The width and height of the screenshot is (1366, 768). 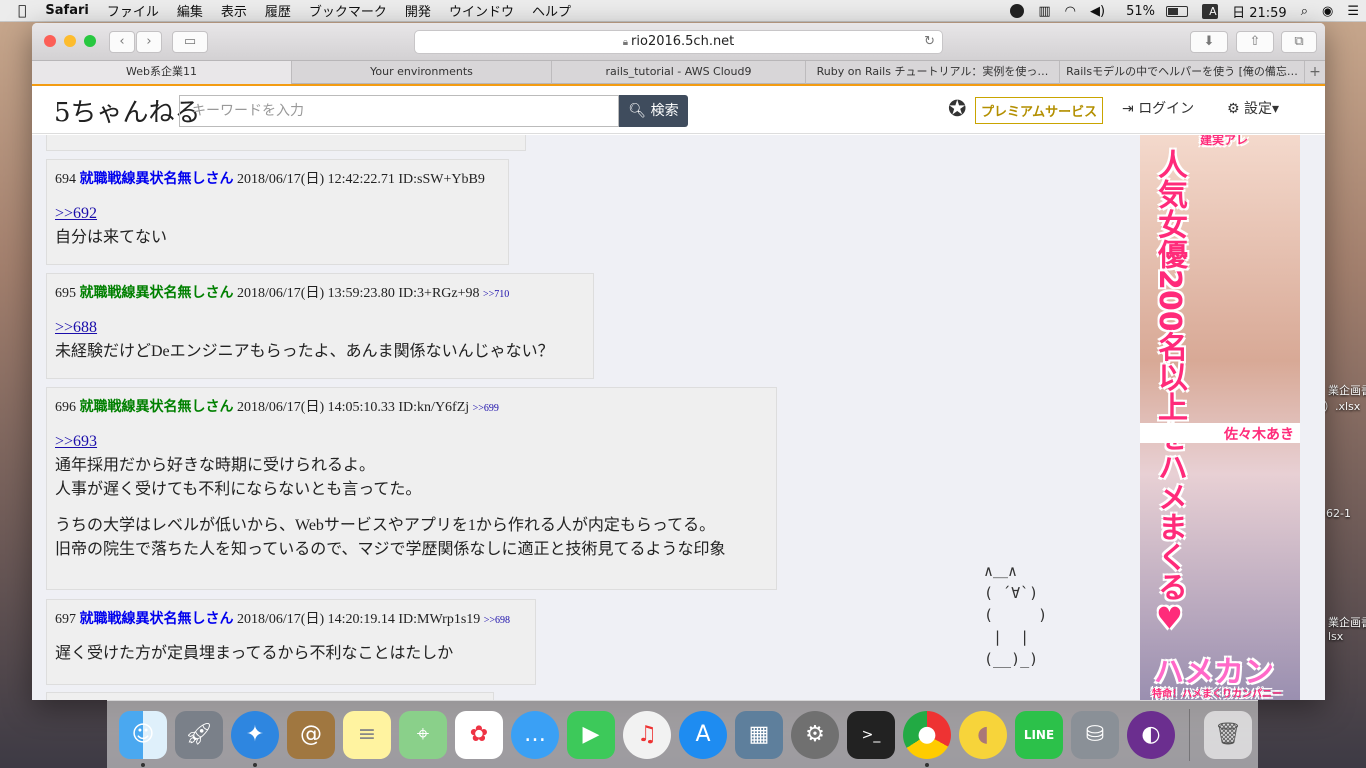 I want to click on sequel-database-icon: ⛁, so click(x=1095, y=734).